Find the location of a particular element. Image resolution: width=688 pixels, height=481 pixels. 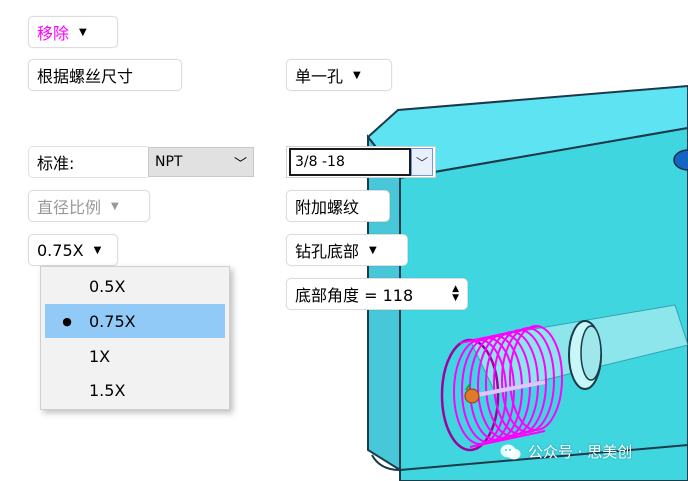

remove-label: 移除 is located at coordinates (53, 33).